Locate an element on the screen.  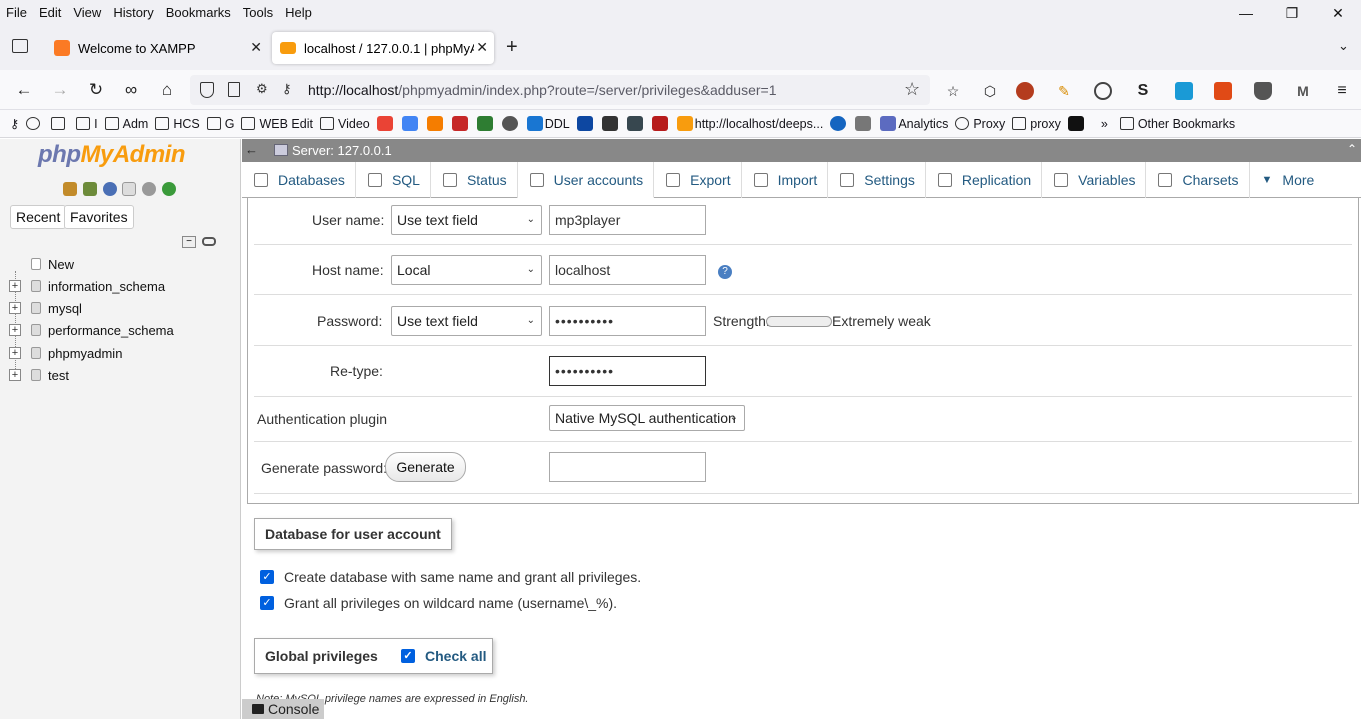
tab-export: Export is located at coordinates (698, 180).